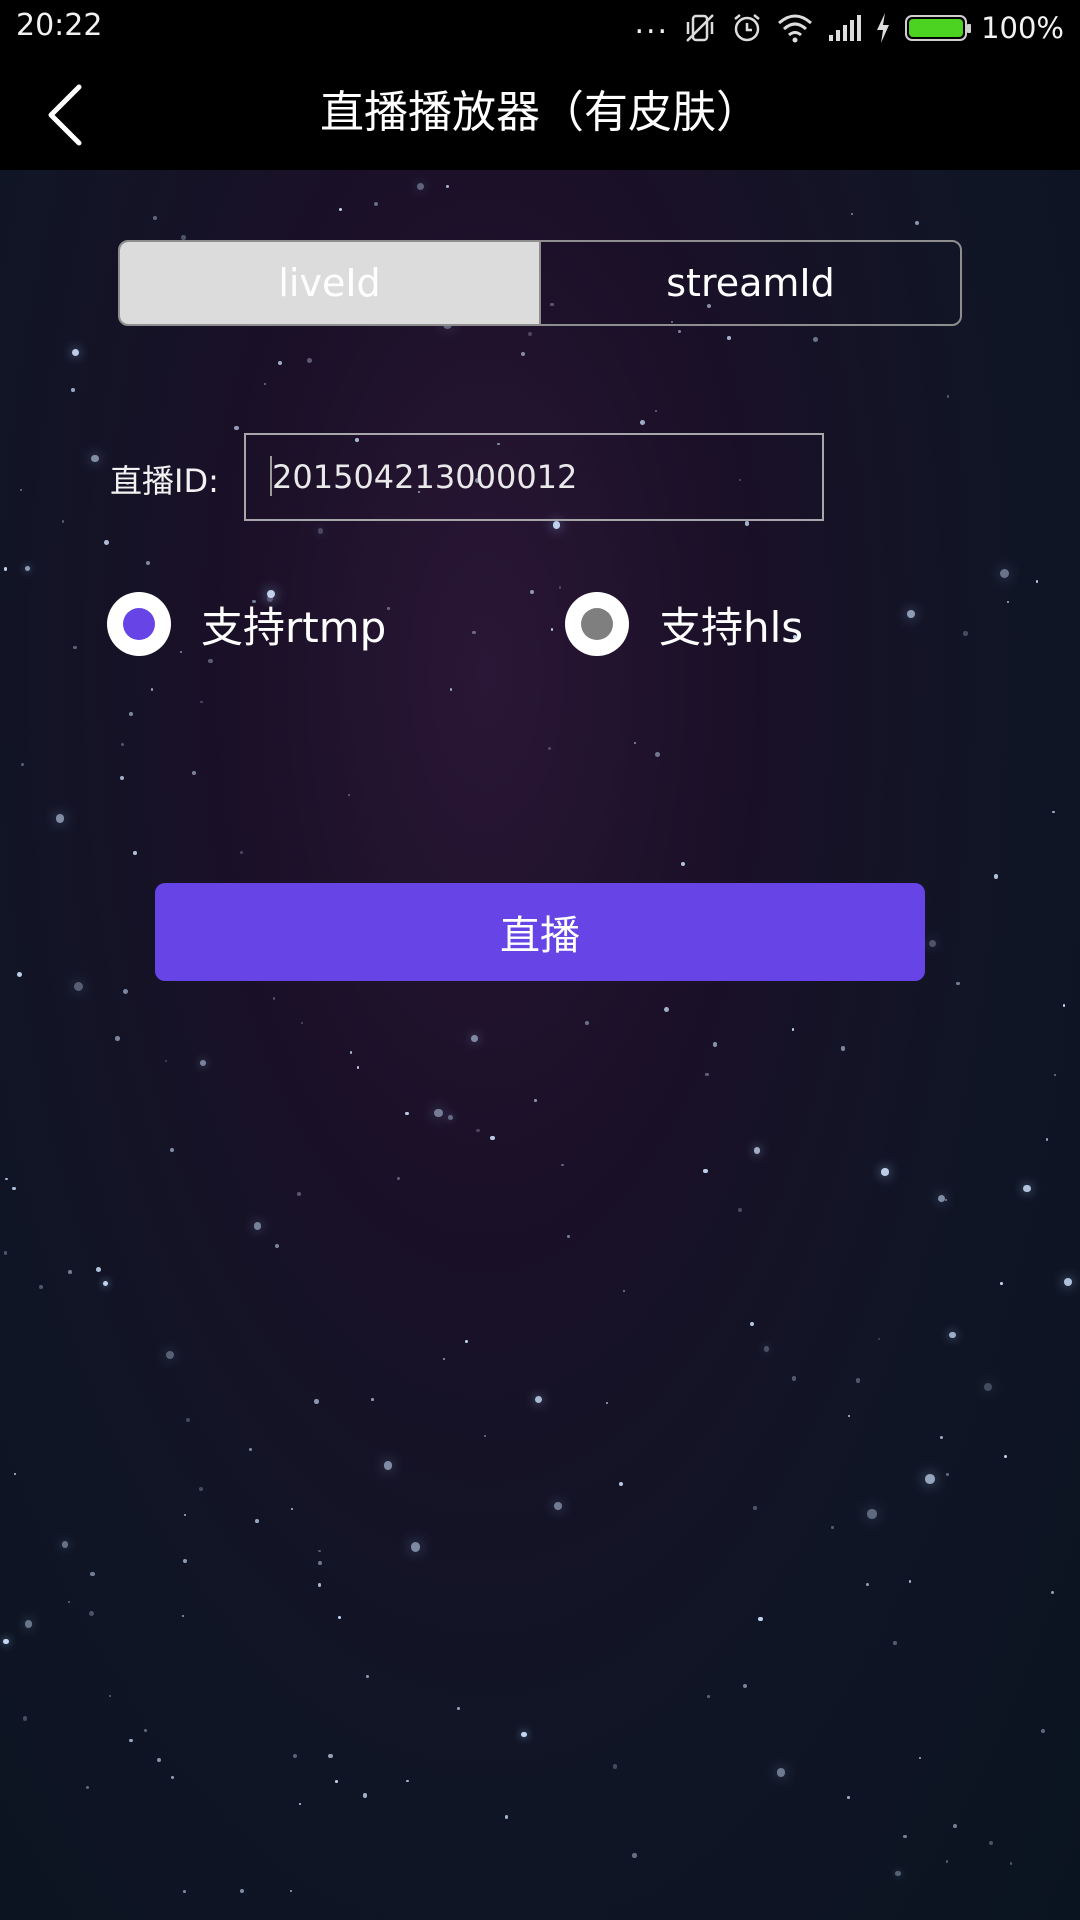  I want to click on radio-button-unselected, so click(597, 624).